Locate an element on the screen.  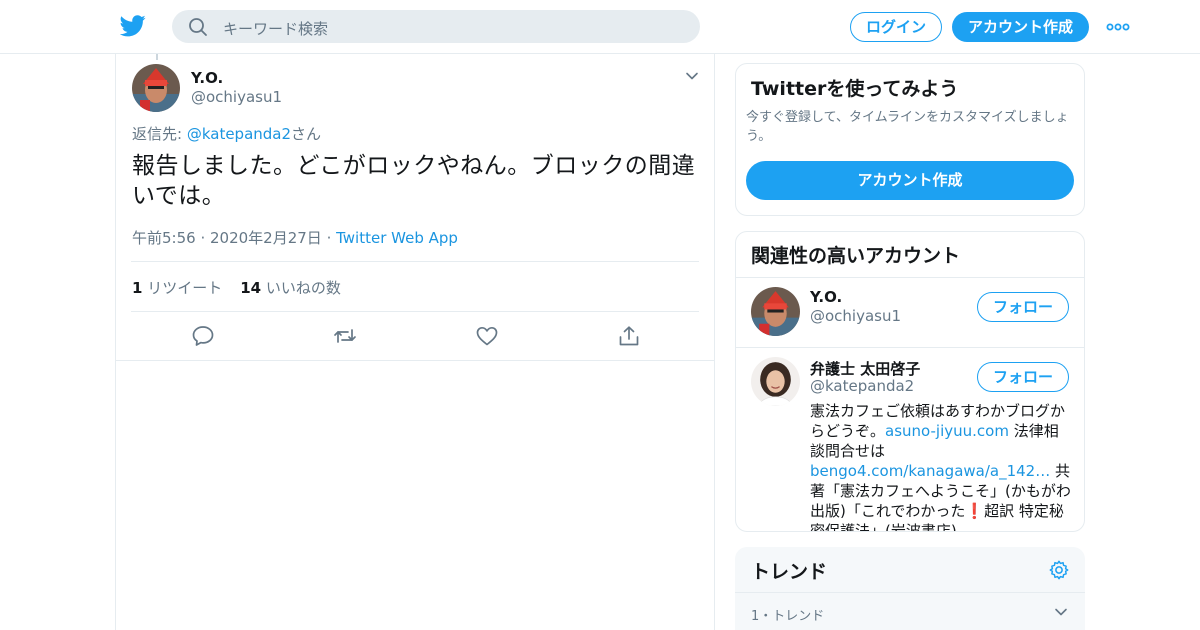
related-account-handle: @ochiyasu1 is located at coordinates (855, 316).